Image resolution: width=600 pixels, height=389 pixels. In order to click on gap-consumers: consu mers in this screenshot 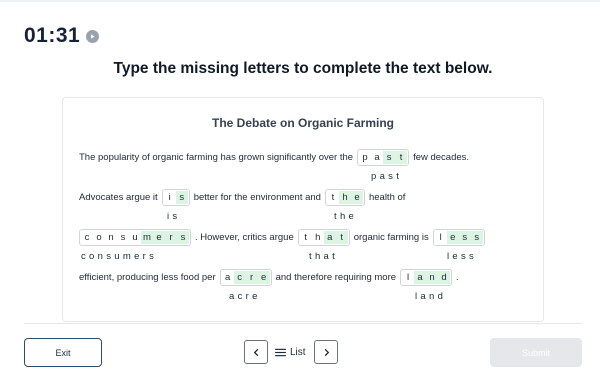, I will do `click(135, 237)`.